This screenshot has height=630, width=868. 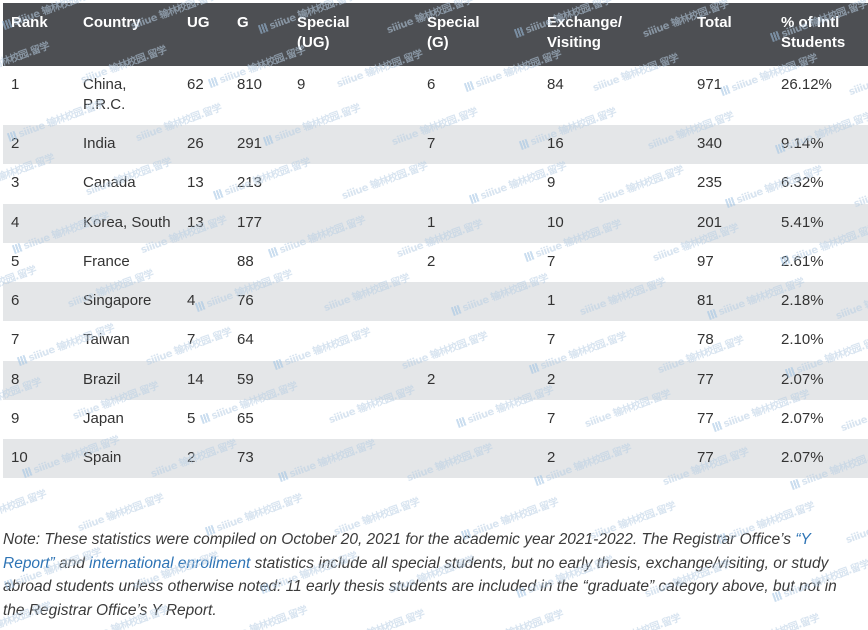 What do you see at coordinates (39, 95) in the screenshot?
I see `cell-rank: 1` at bounding box center [39, 95].